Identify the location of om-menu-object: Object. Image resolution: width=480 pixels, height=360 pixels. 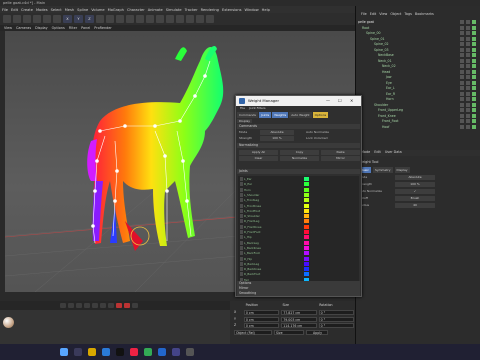
(395, 15).